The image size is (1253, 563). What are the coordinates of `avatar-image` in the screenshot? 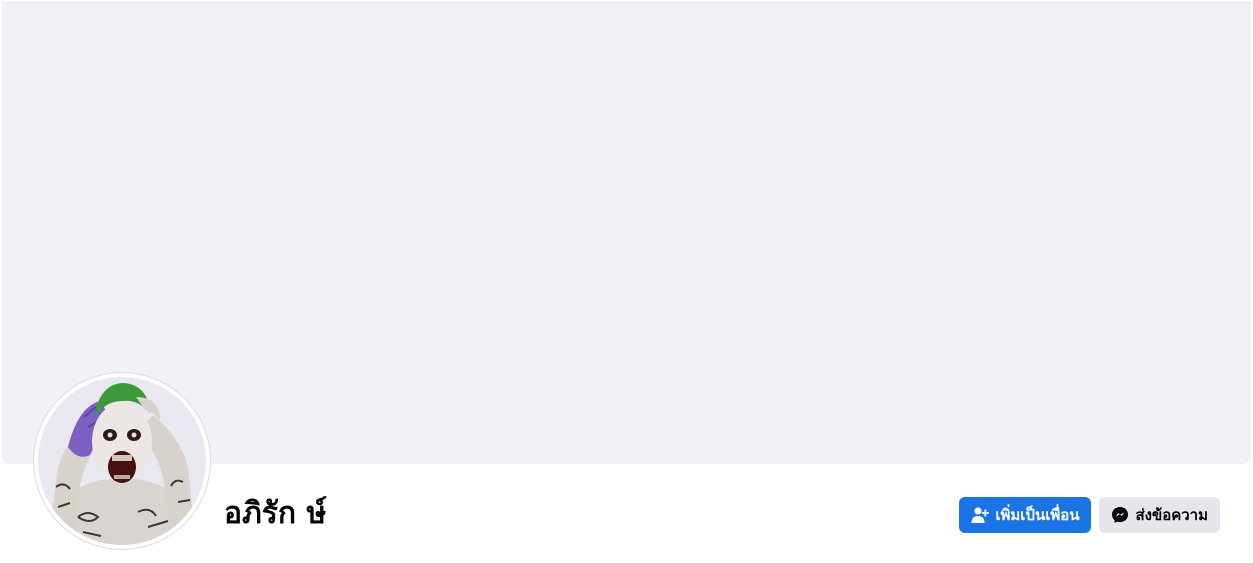 It's located at (122, 461).